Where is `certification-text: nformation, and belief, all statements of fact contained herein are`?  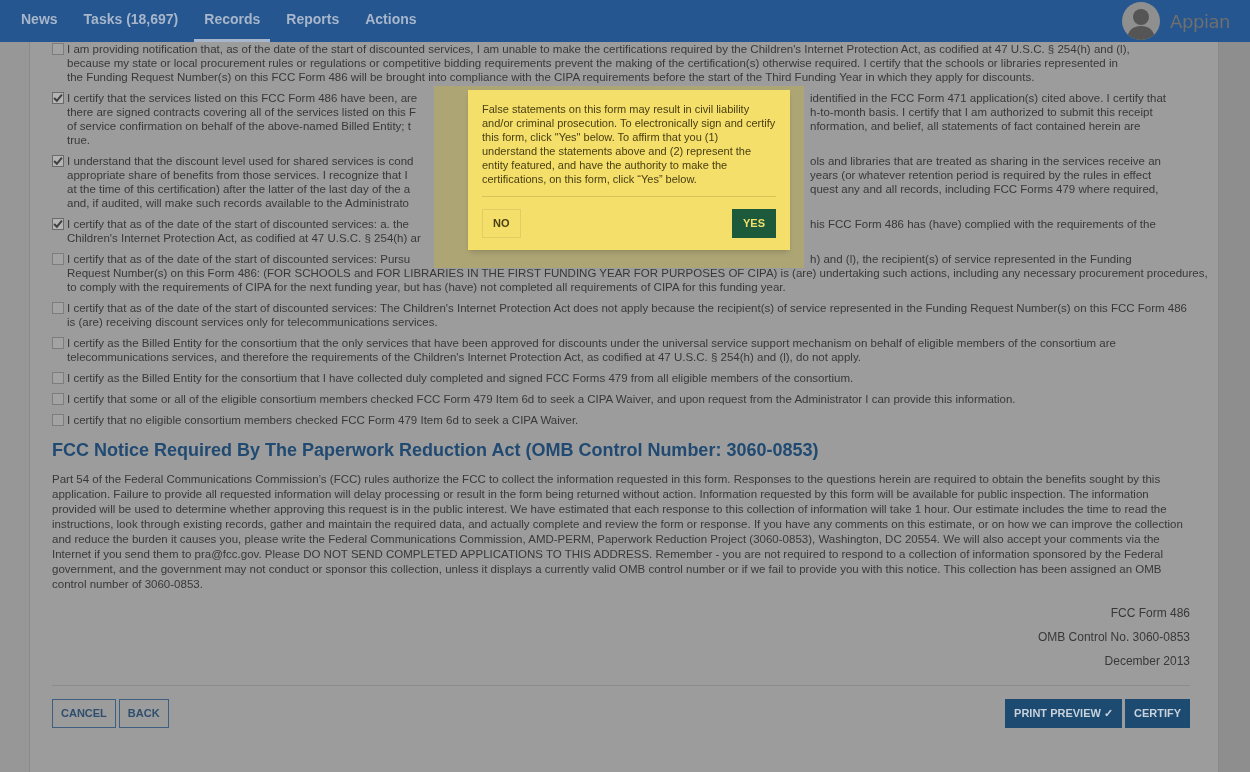 certification-text: nformation, and belief, all statements of fact contained herein are is located at coordinates (976, 126).